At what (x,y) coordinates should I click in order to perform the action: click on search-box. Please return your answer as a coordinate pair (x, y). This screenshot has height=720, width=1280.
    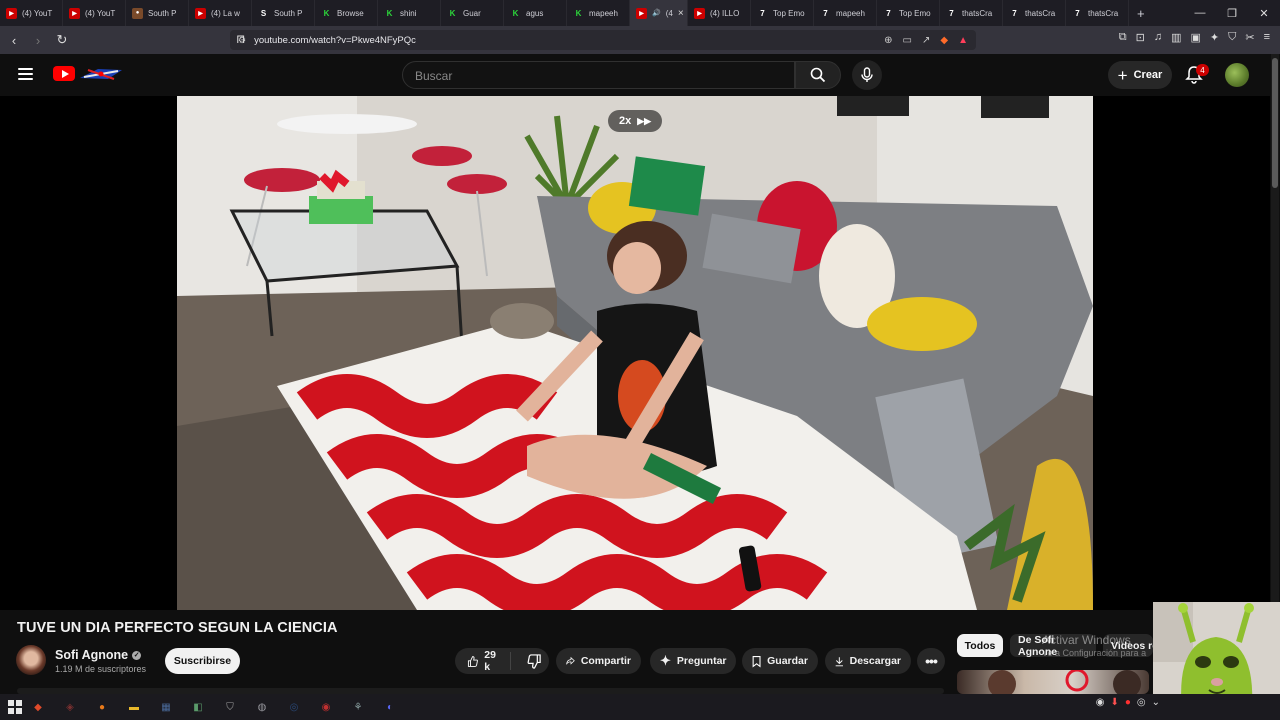
    Looking at the image, I should click on (598, 75).